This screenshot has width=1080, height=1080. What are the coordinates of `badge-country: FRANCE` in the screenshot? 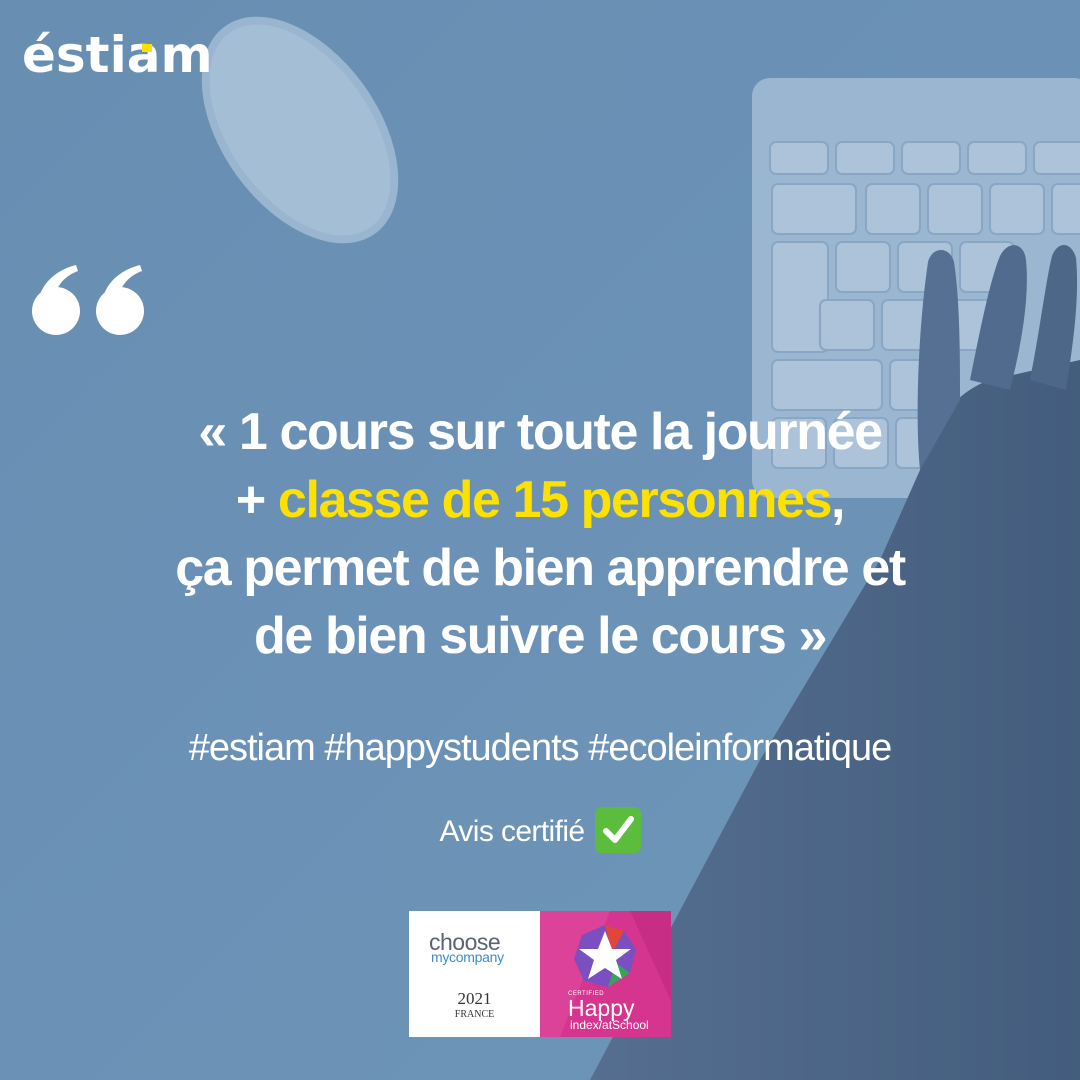 It's located at (474, 1014).